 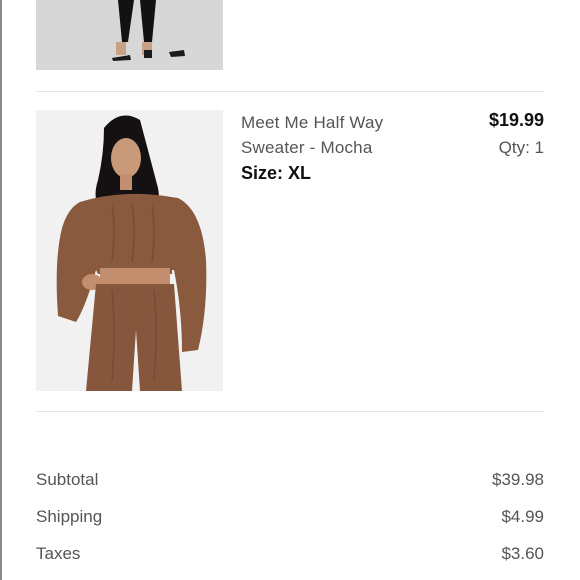 I want to click on product-price: $19.99, so click(x=516, y=120).